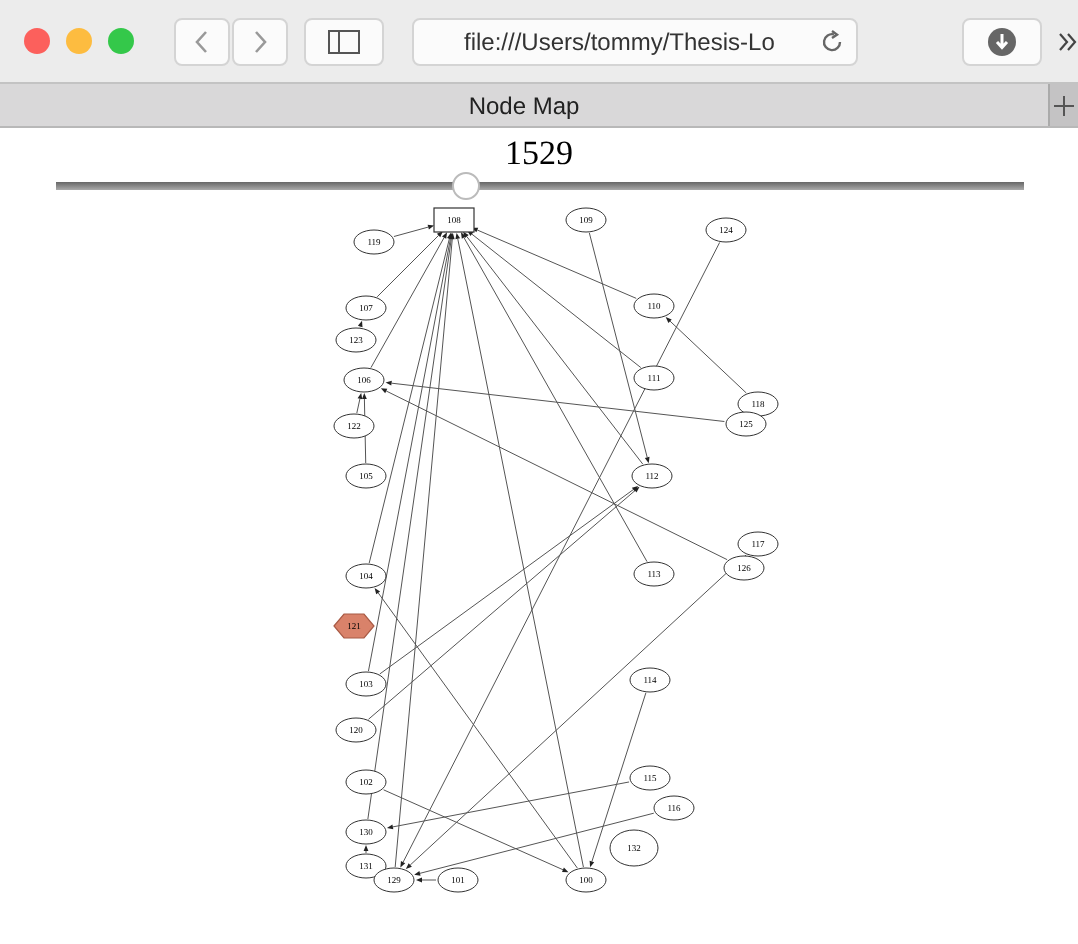 This screenshot has width=1078, height=944. I want to click on sidebar-button, so click(344, 41).